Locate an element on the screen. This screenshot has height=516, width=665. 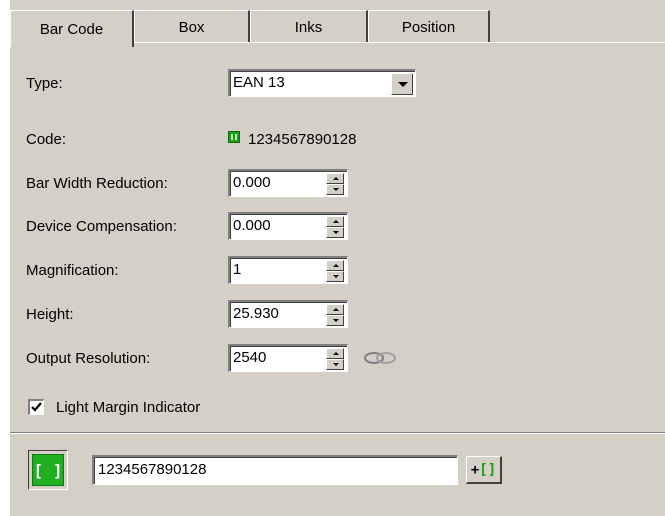
add-bracket-button: +[] is located at coordinates (484, 470).